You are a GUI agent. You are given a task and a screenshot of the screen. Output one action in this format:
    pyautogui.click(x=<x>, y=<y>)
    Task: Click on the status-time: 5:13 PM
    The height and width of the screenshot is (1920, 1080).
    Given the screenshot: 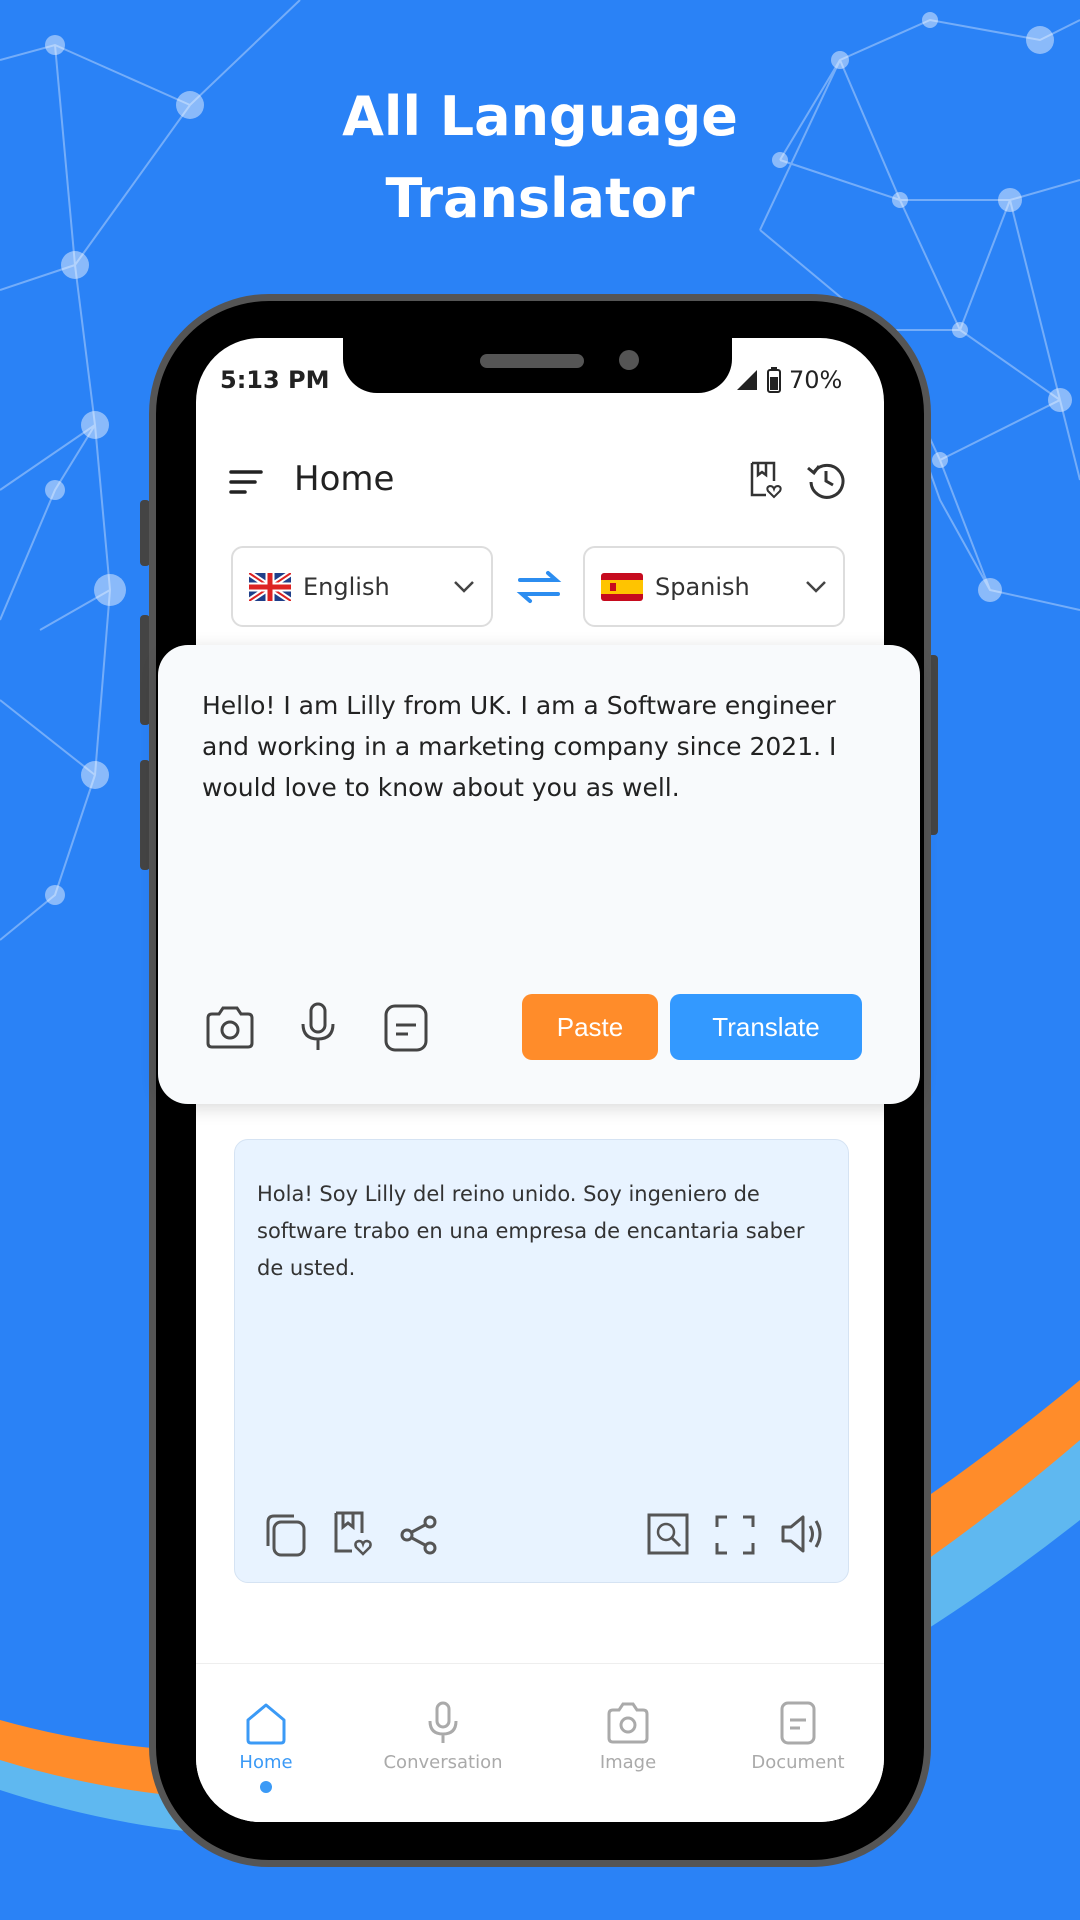 What is the action you would take?
    pyautogui.click(x=275, y=380)
    